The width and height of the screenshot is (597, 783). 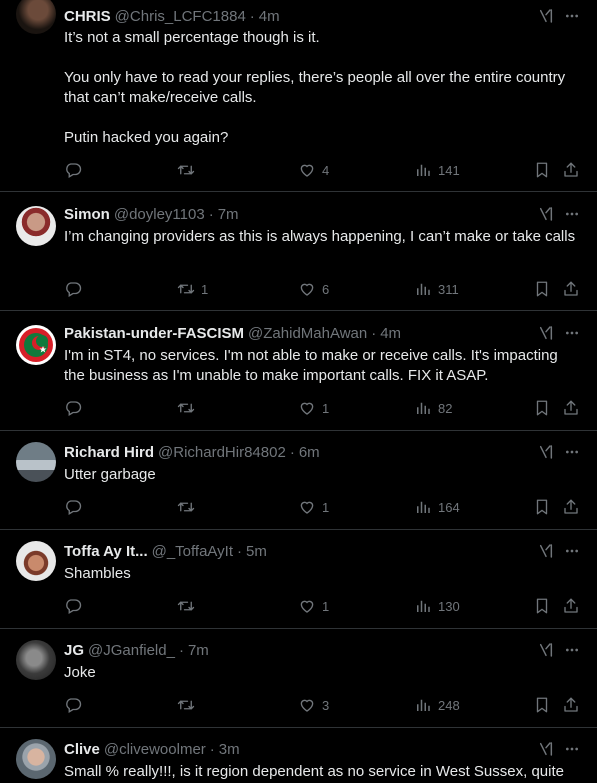 I want to click on author-name: JG, so click(x=74, y=650).